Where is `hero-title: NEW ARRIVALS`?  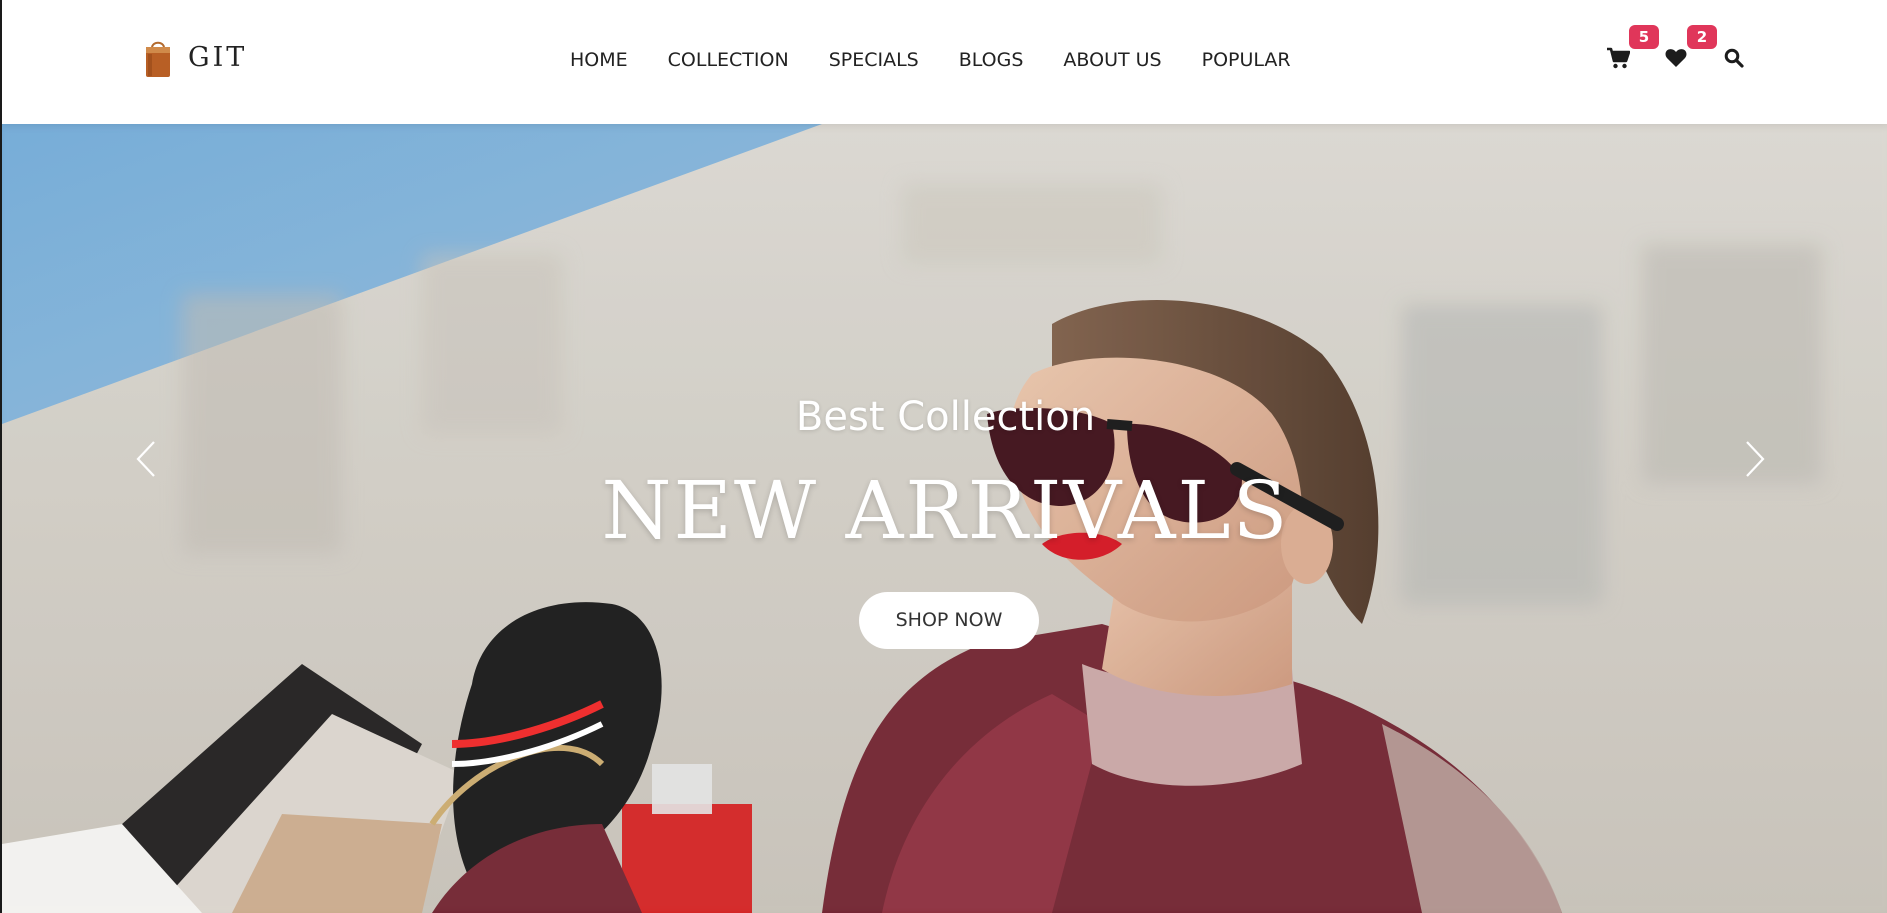 hero-title: NEW ARRIVALS is located at coordinates (945, 510).